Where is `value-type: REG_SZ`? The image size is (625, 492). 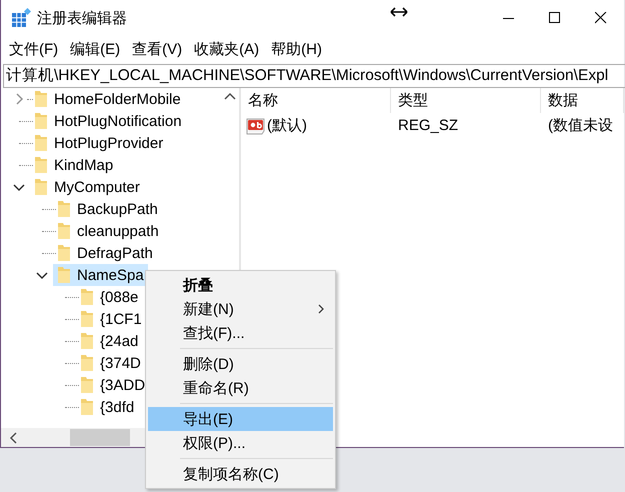 value-type: REG_SZ is located at coordinates (428, 125).